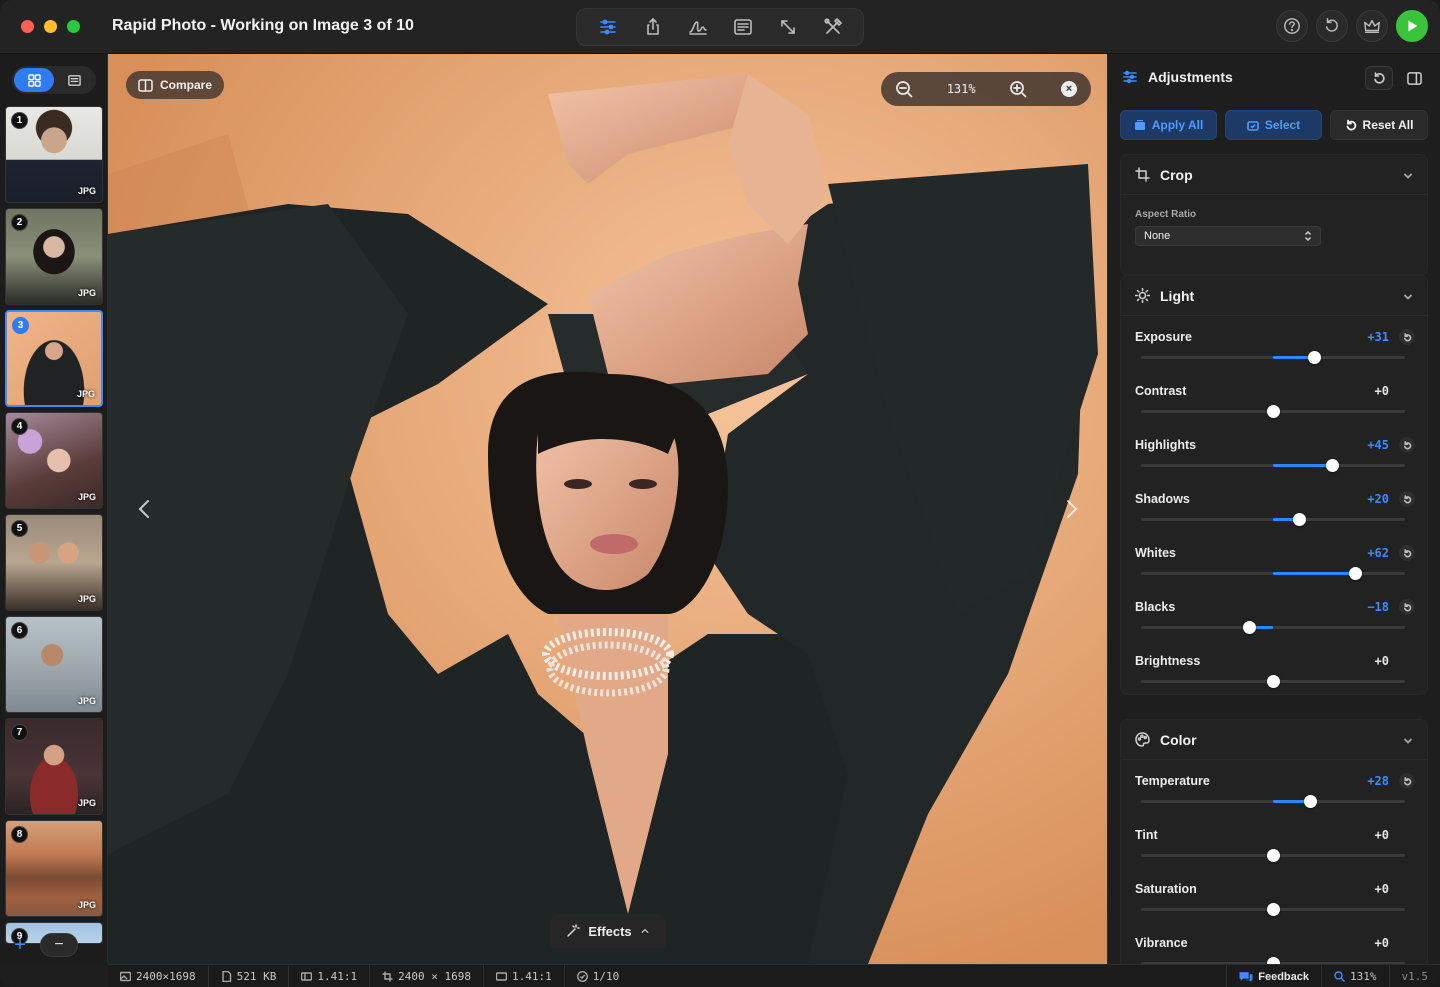 This screenshot has width=1440, height=987. I want to click on thumbnail-number: 4, so click(19, 426).